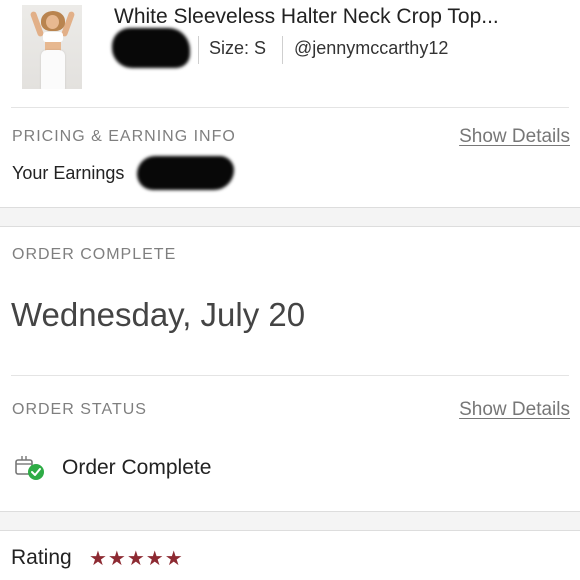 The image size is (580, 580). I want to click on pricing-show-details-link: Show Details, so click(514, 137).